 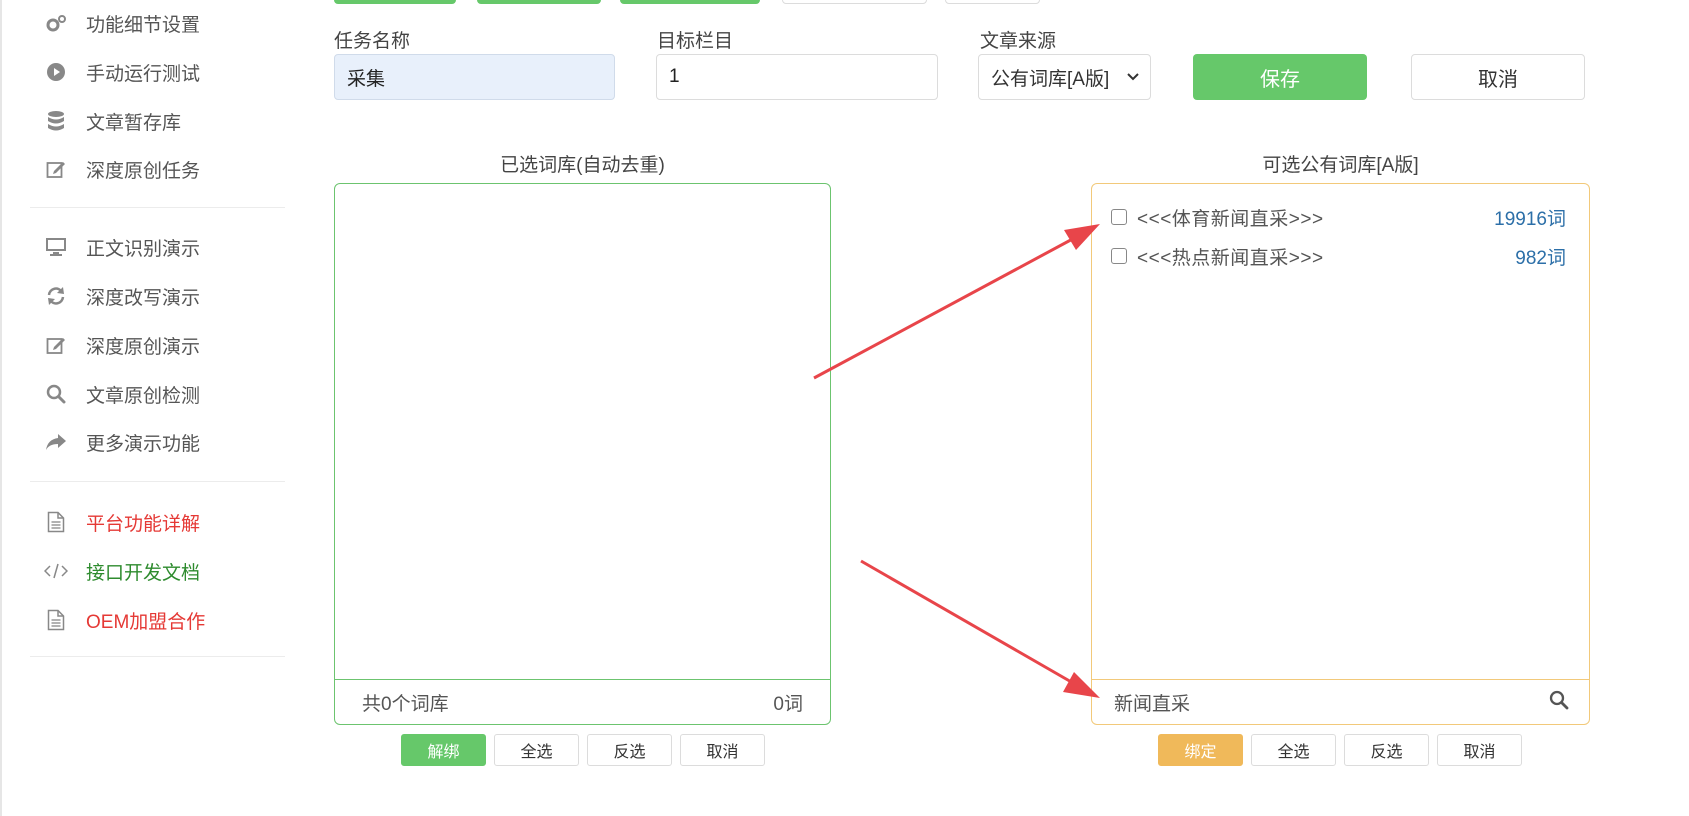 What do you see at coordinates (143, 444) in the screenshot?
I see `sidebar-item-label: 更多演示功能` at bounding box center [143, 444].